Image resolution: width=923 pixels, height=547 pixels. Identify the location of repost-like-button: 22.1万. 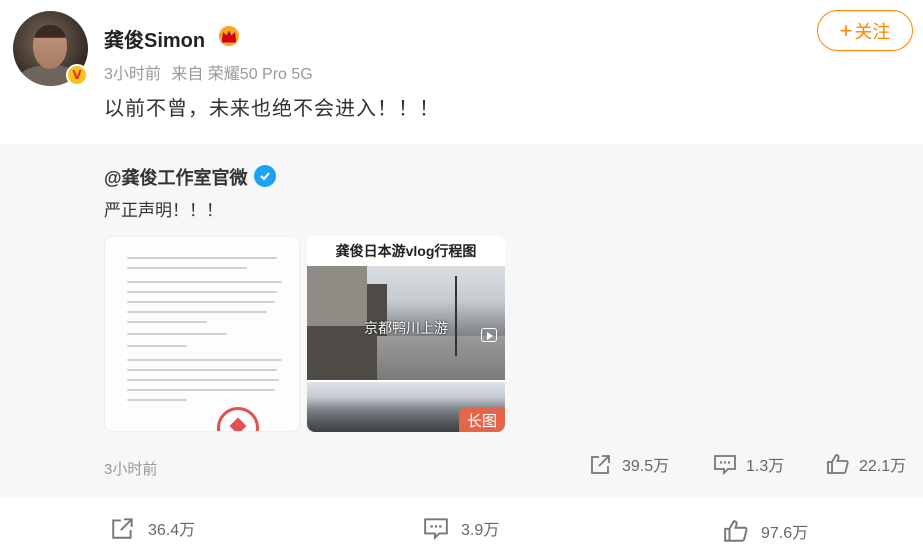
(866, 464).